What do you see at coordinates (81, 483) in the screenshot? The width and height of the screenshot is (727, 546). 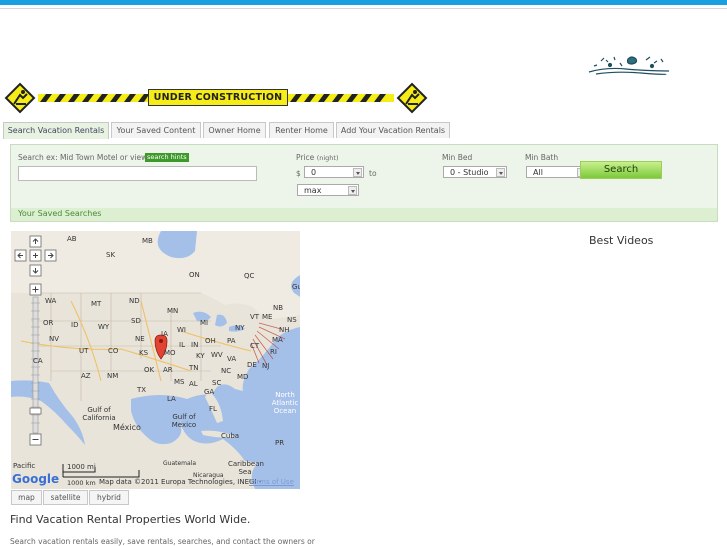 I see `scale-km: 1000 km` at bounding box center [81, 483].